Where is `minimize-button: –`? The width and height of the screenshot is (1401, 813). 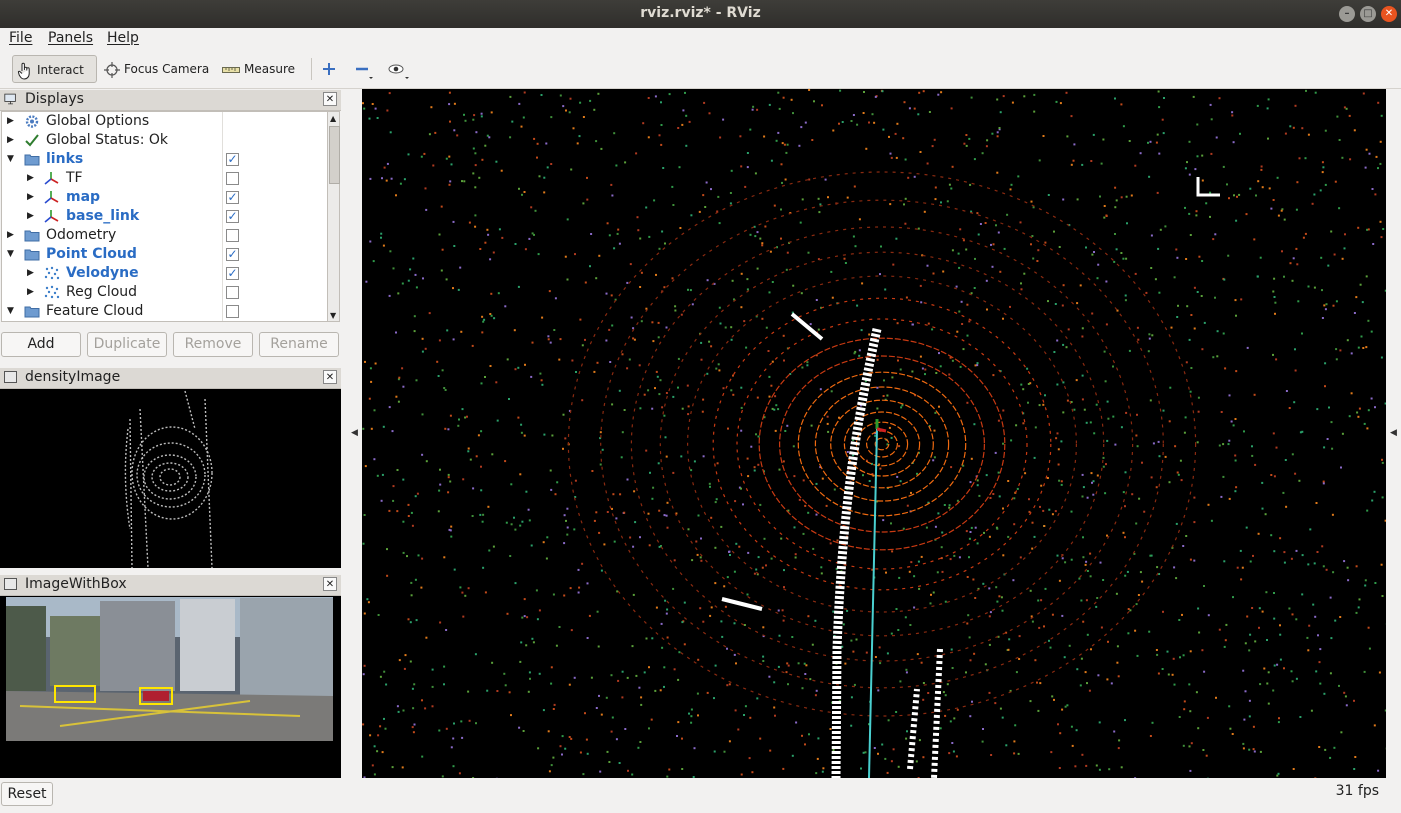 minimize-button: – is located at coordinates (1347, 14).